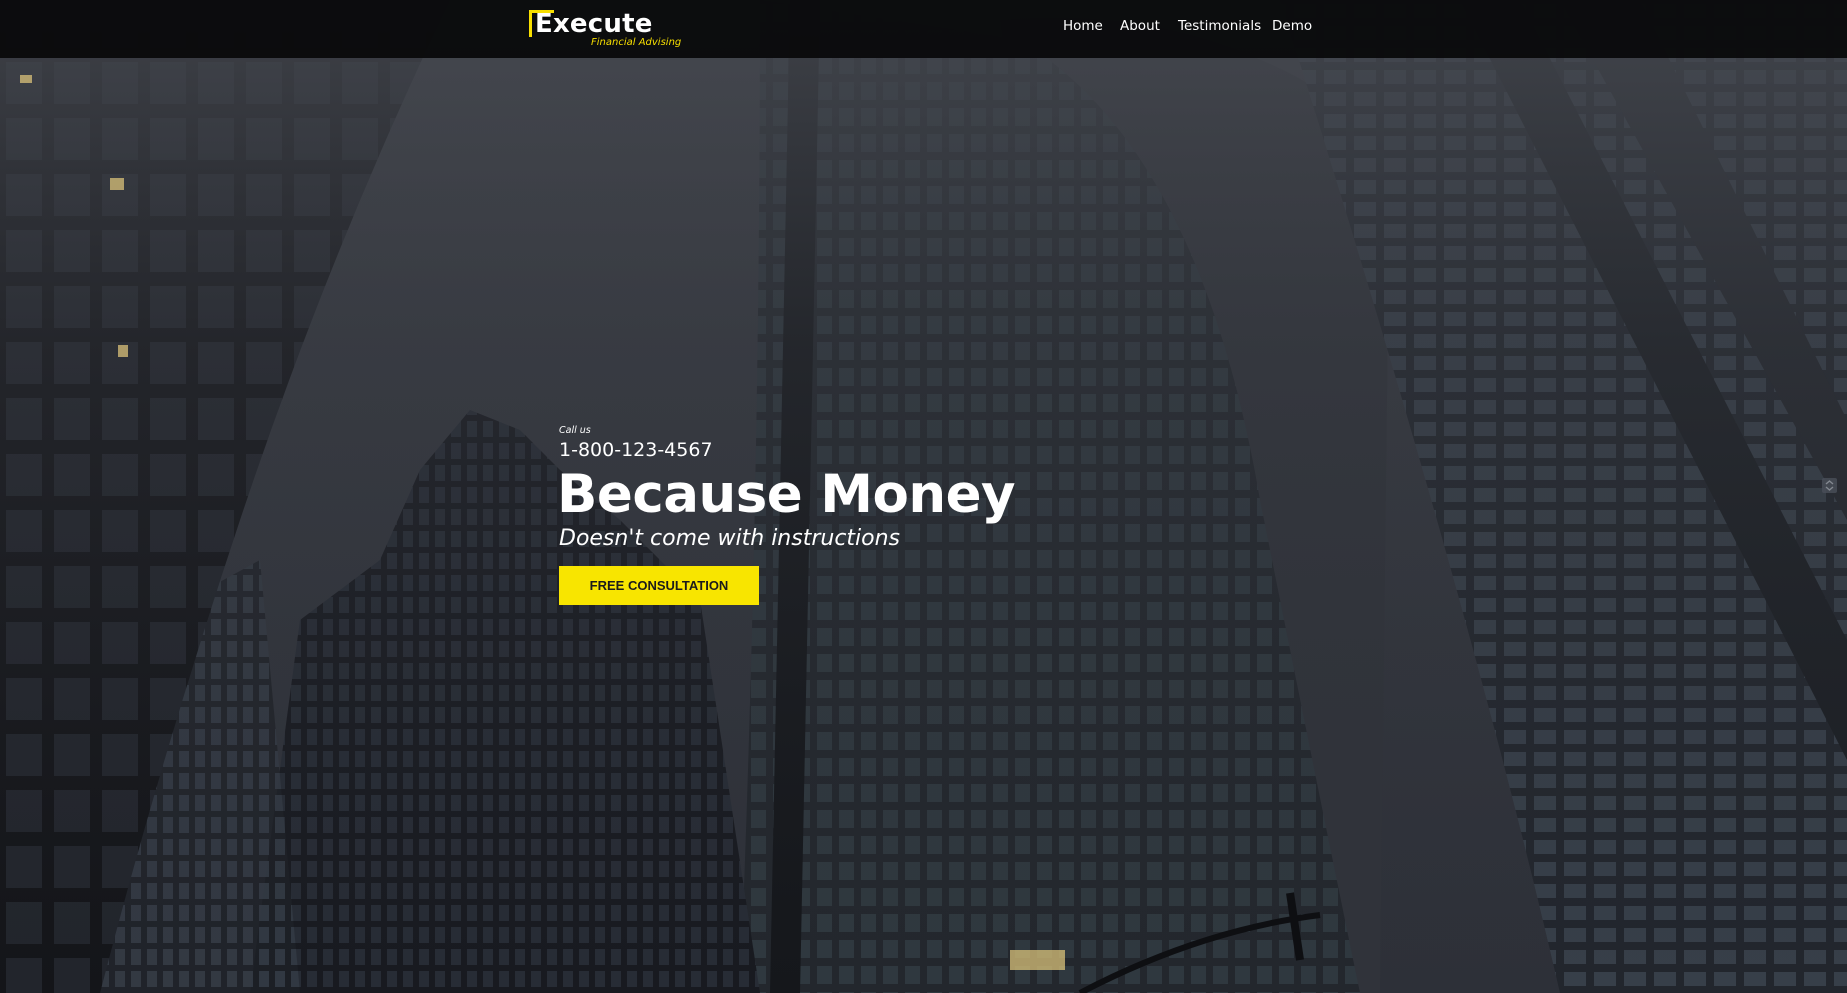 Image resolution: width=1847 pixels, height=993 pixels. What do you see at coordinates (730, 538) in the screenshot?
I see `hero-subheadline: Doesn't come with instructions` at bounding box center [730, 538].